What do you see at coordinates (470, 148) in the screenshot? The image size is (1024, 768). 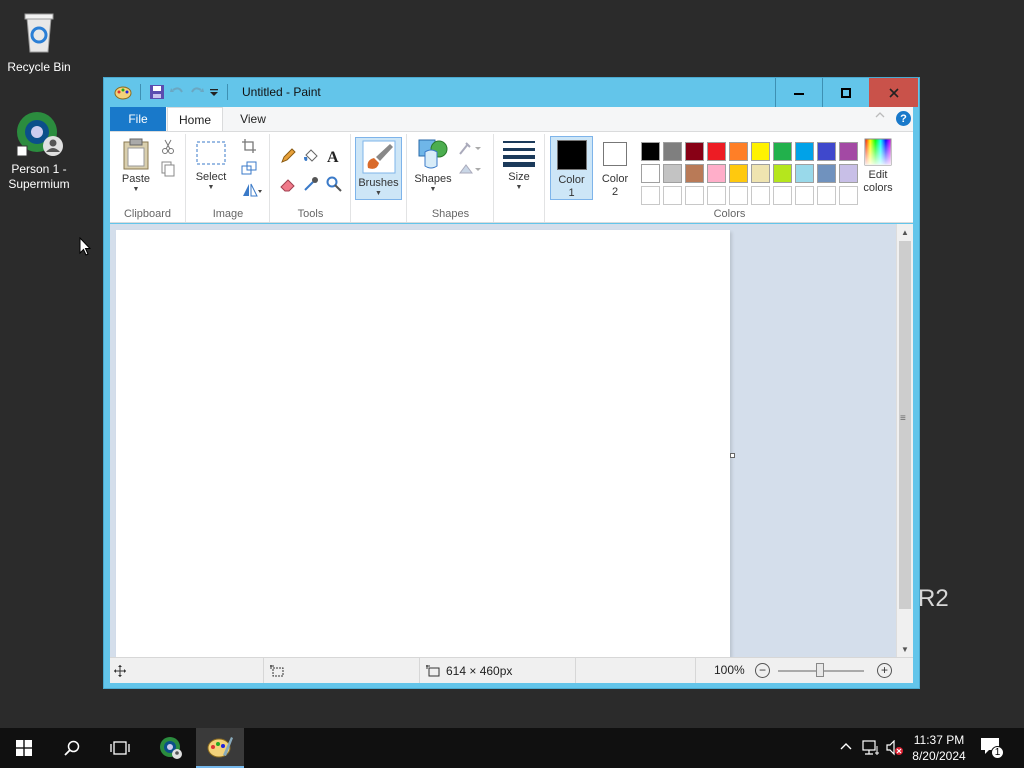 I see `outline-icon` at bounding box center [470, 148].